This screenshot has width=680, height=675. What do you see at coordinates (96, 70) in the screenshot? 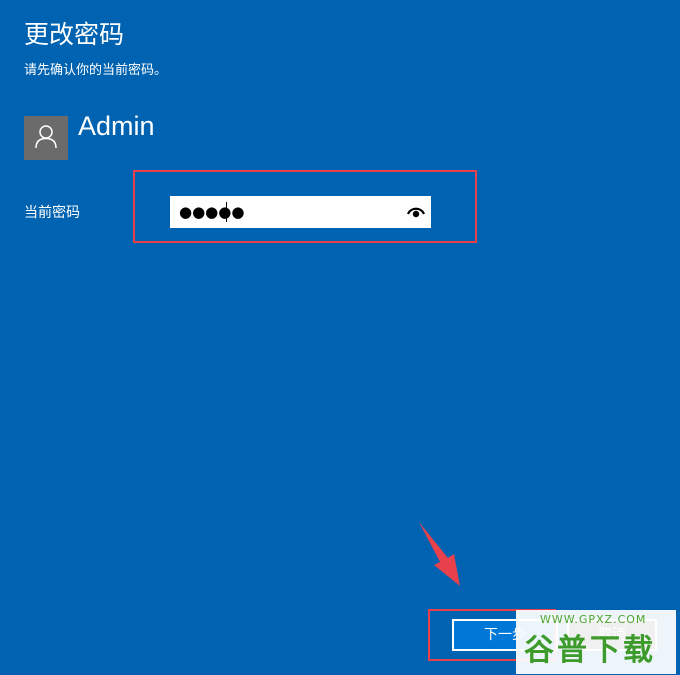
I see `page-subtitle: 请先确认你的当前密码。` at bounding box center [96, 70].